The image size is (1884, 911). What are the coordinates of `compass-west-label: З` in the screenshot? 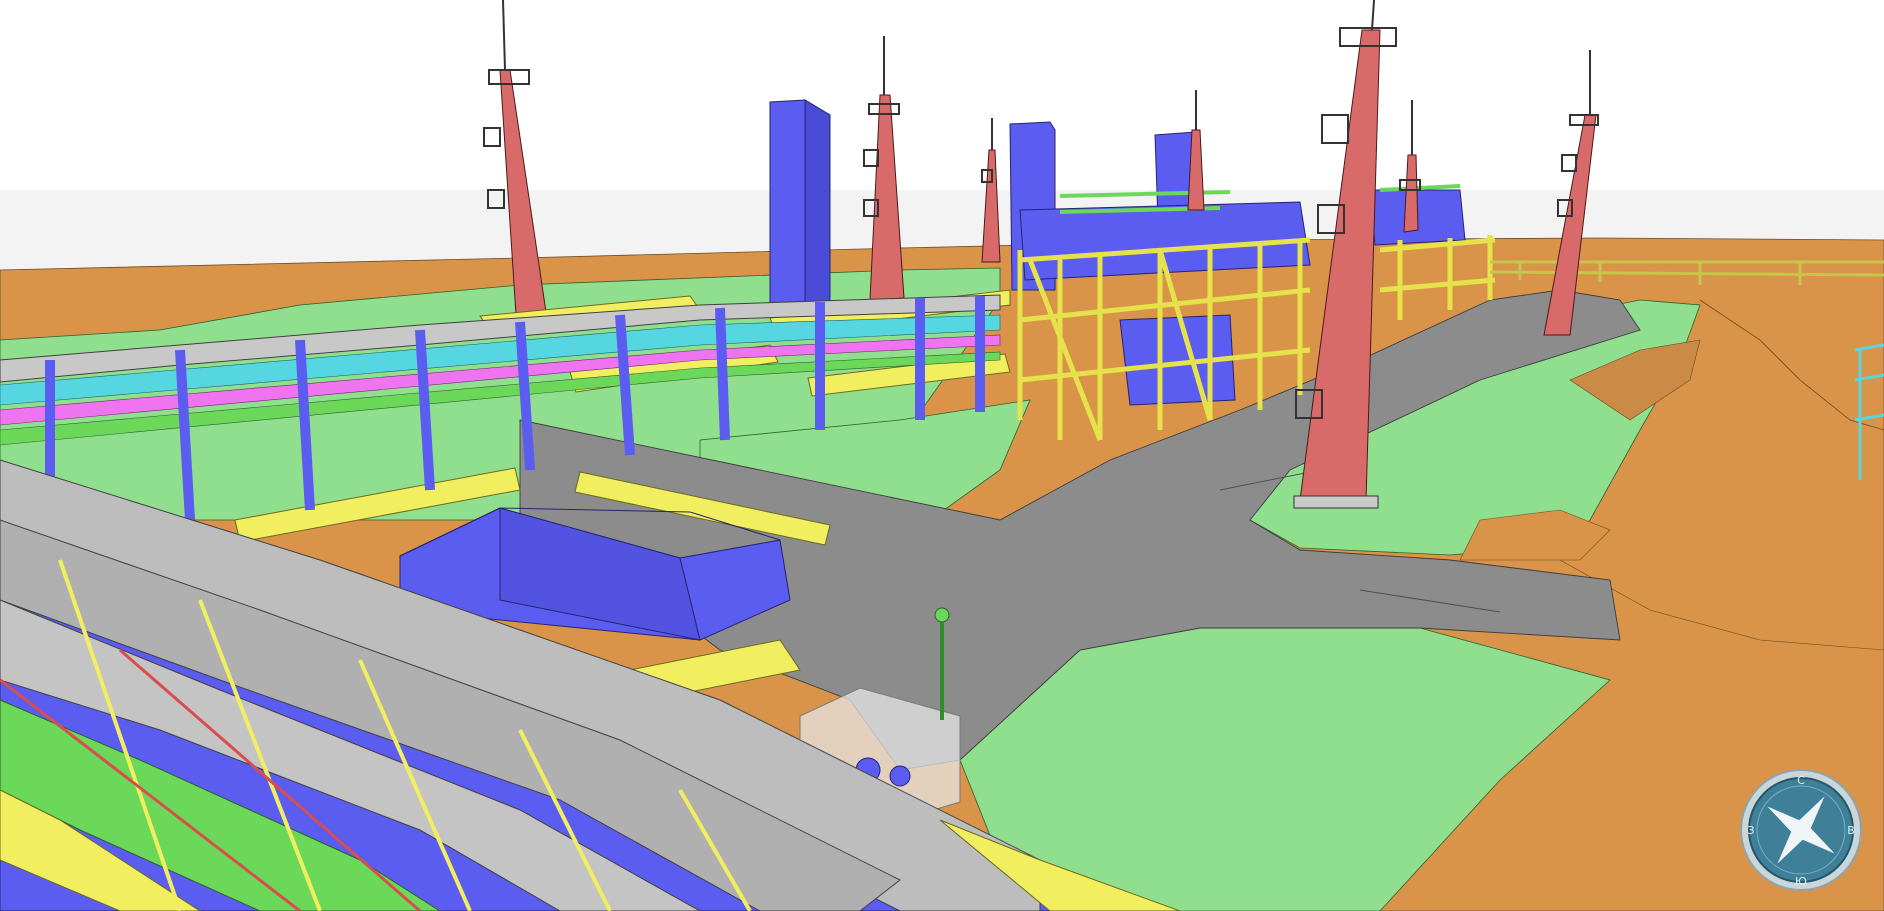 It's located at (1750, 830).